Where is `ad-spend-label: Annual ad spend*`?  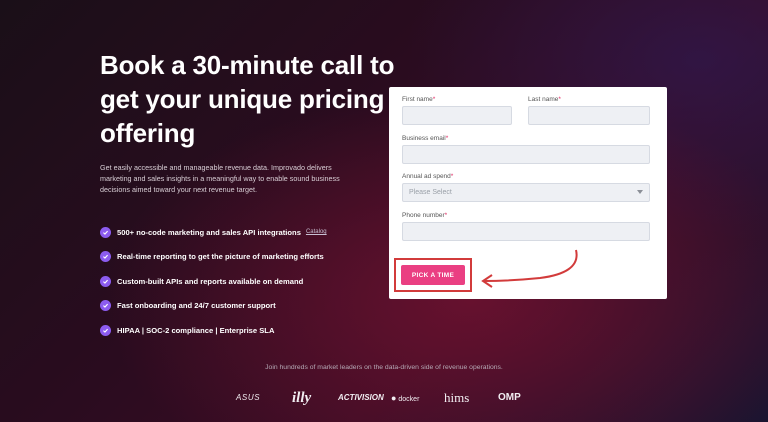
ad-spend-label: Annual ad spend* is located at coordinates (428, 176).